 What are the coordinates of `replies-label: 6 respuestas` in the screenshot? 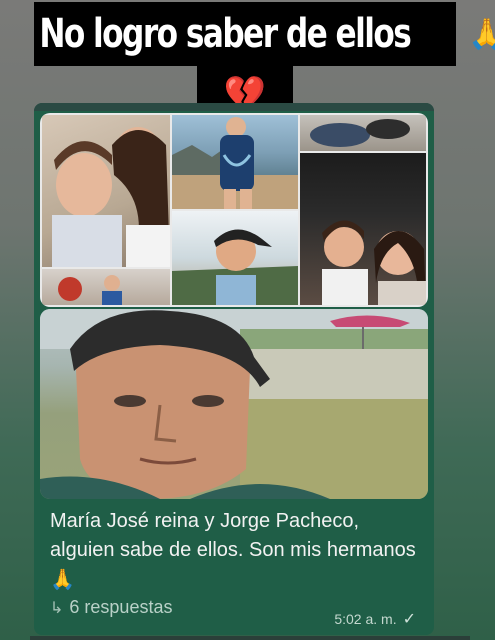 It's located at (121, 607).